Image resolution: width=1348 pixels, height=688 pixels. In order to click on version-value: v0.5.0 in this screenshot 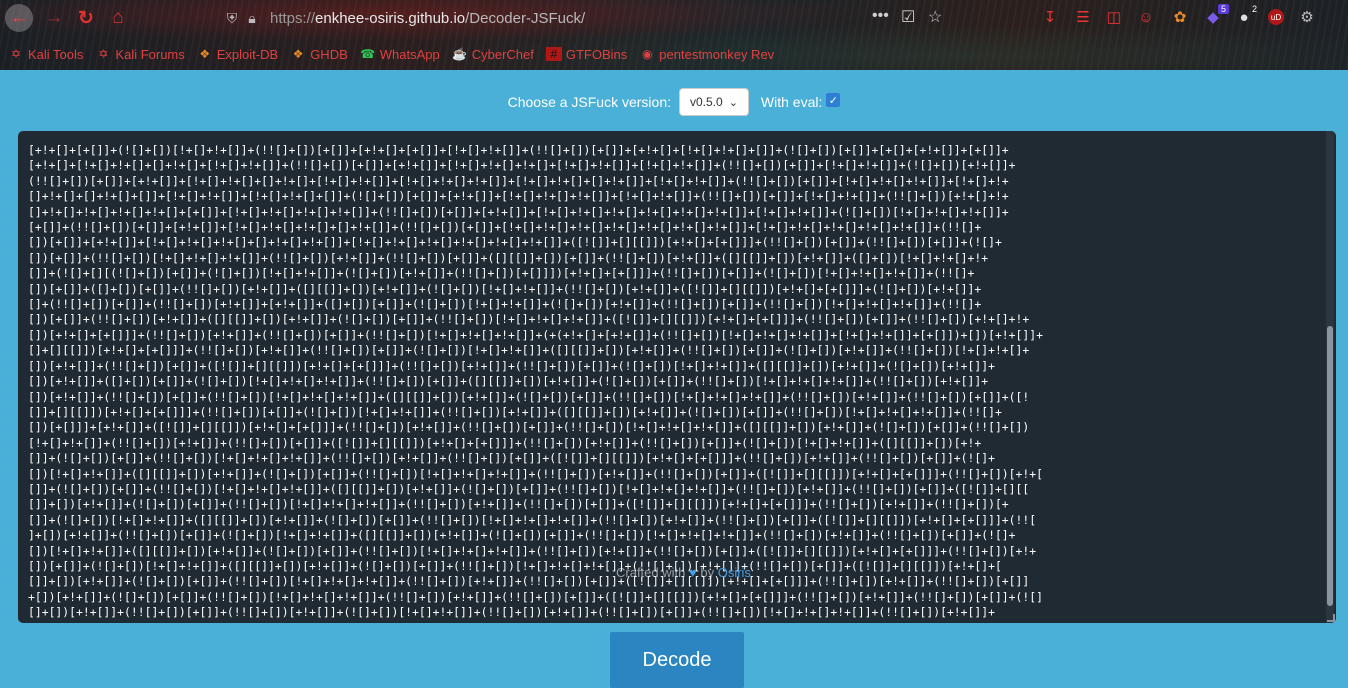, I will do `click(706, 102)`.